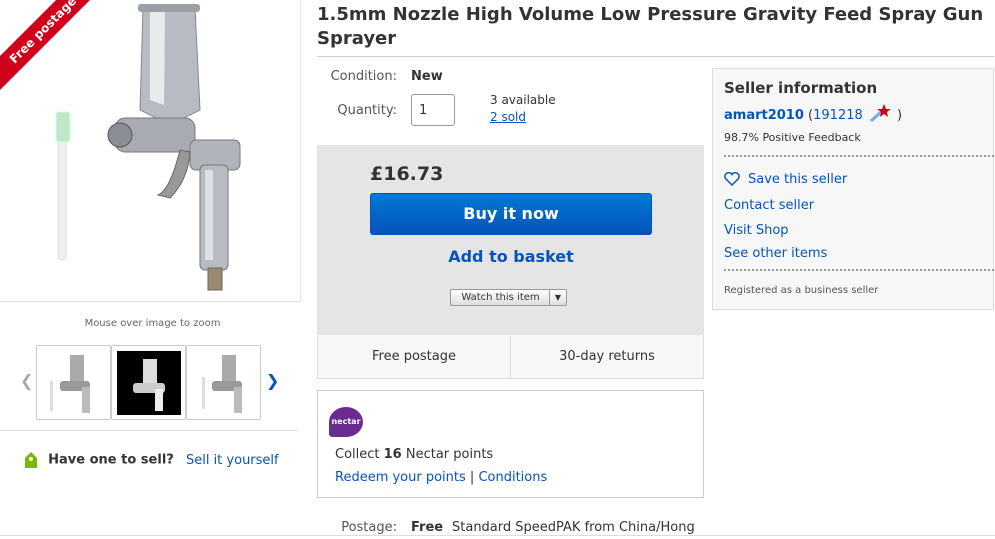  Describe the element at coordinates (427, 527) in the screenshot. I see `postage-value: Free` at that location.